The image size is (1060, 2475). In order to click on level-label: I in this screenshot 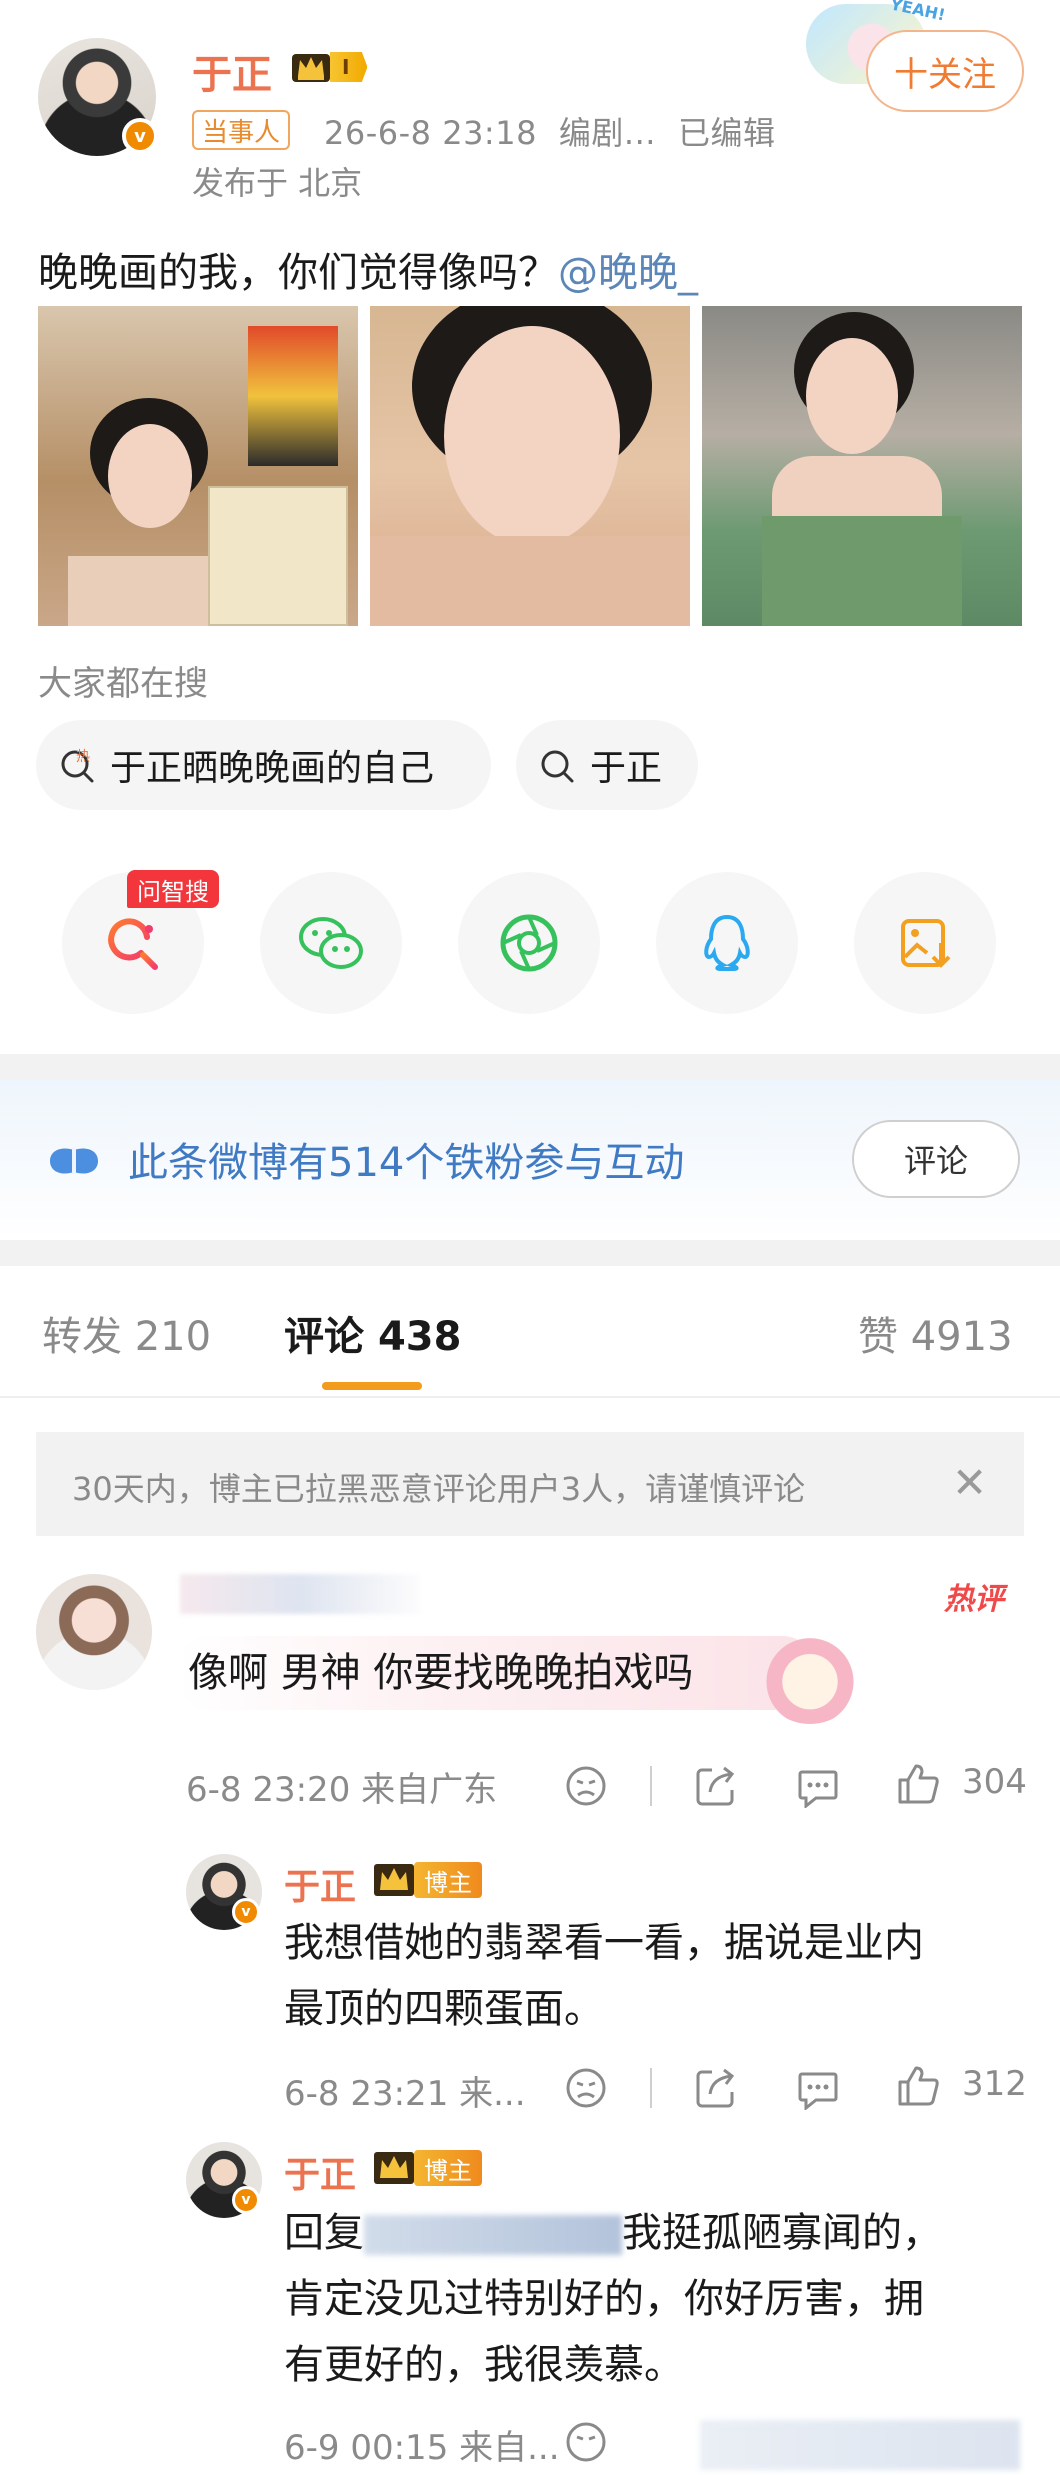, I will do `click(349, 67)`.